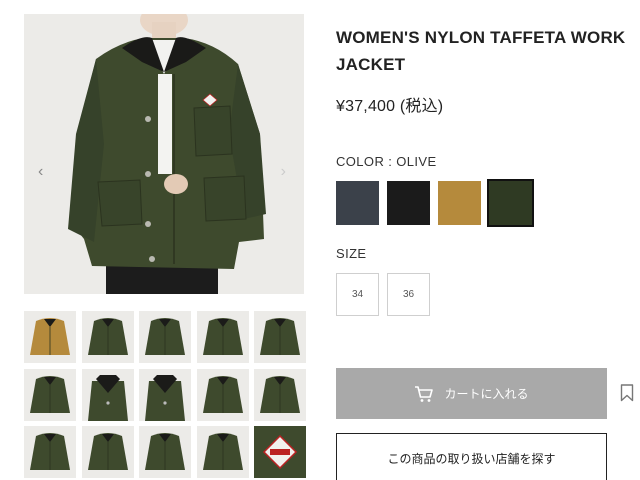 Image resolution: width=640 pixels, height=480 pixels. What do you see at coordinates (50, 337) in the screenshot?
I see `thumb-mustard-front` at bounding box center [50, 337].